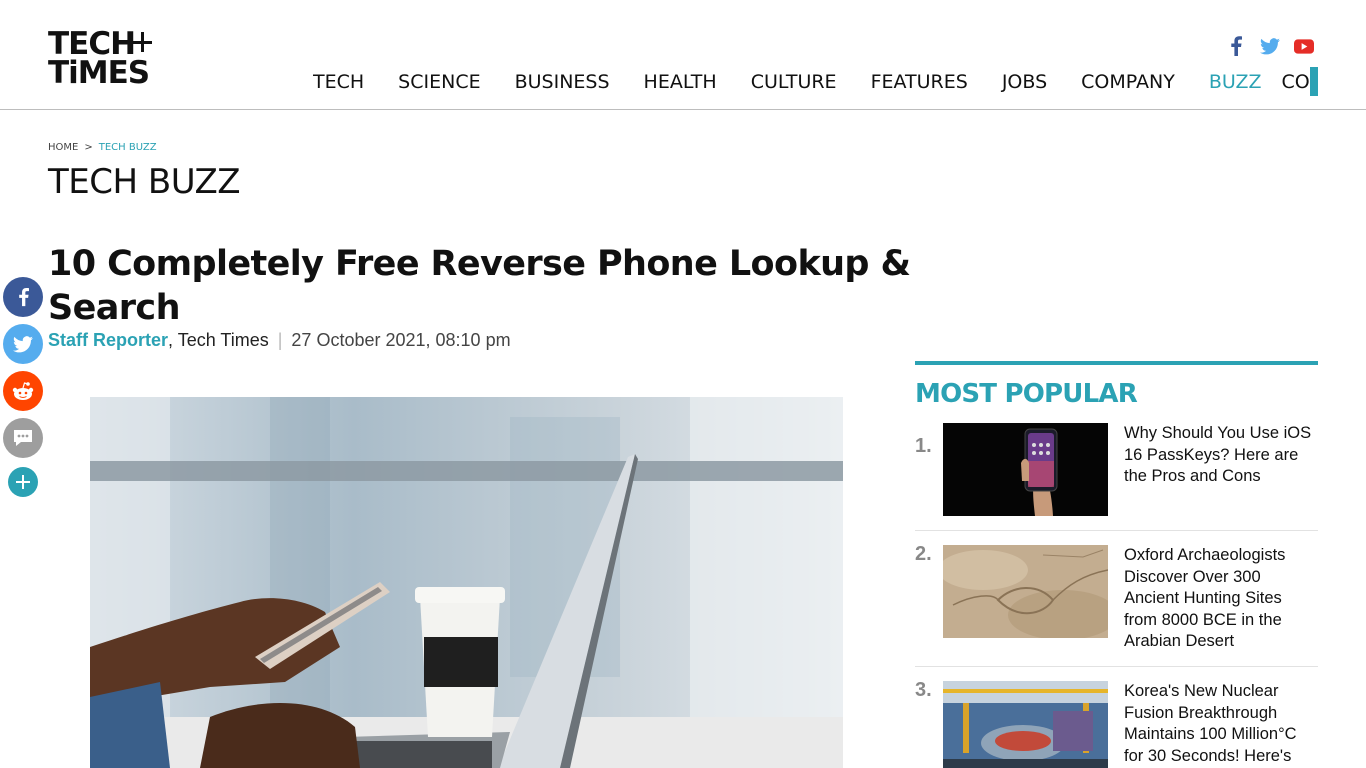  What do you see at coordinates (439, 83) in the screenshot?
I see `nav-item-science: SCIENCE` at bounding box center [439, 83].